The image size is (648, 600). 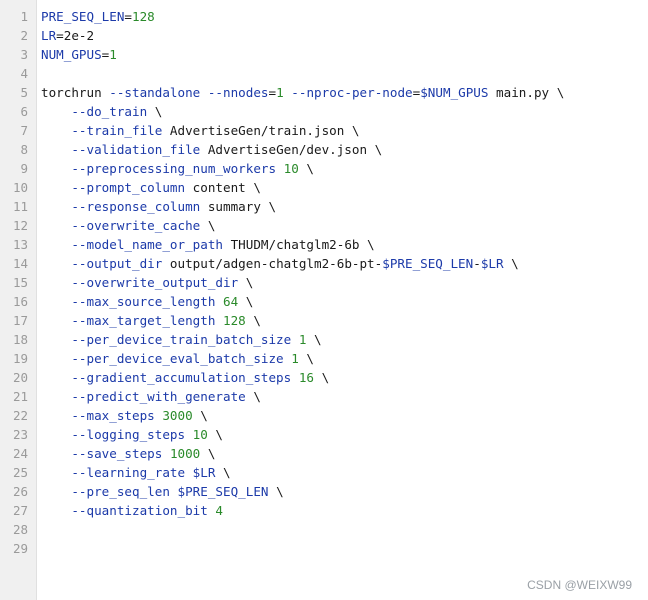 I want to click on code-line: PRE_SEQ_LEN=128, so click(x=98, y=16).